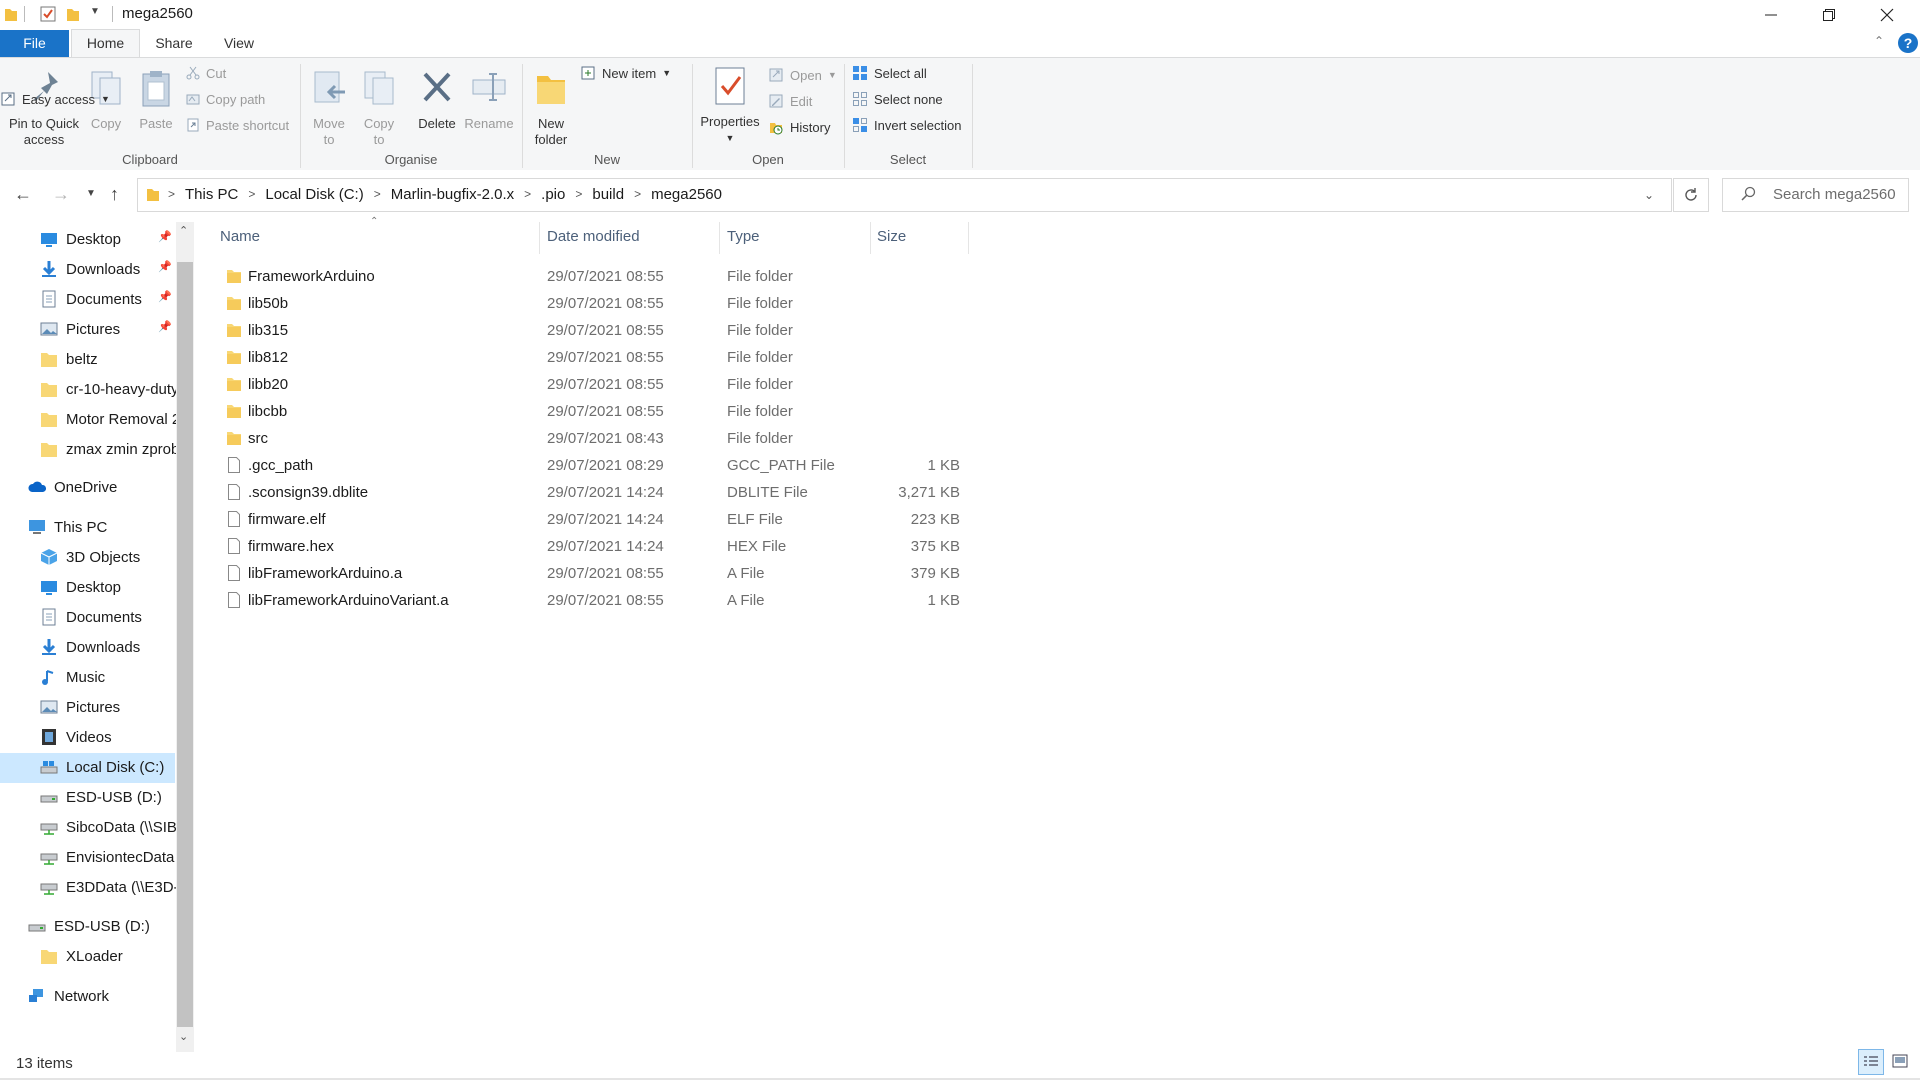 This screenshot has width=1920, height=1080. I want to click on forward-button: →, so click(61, 194).